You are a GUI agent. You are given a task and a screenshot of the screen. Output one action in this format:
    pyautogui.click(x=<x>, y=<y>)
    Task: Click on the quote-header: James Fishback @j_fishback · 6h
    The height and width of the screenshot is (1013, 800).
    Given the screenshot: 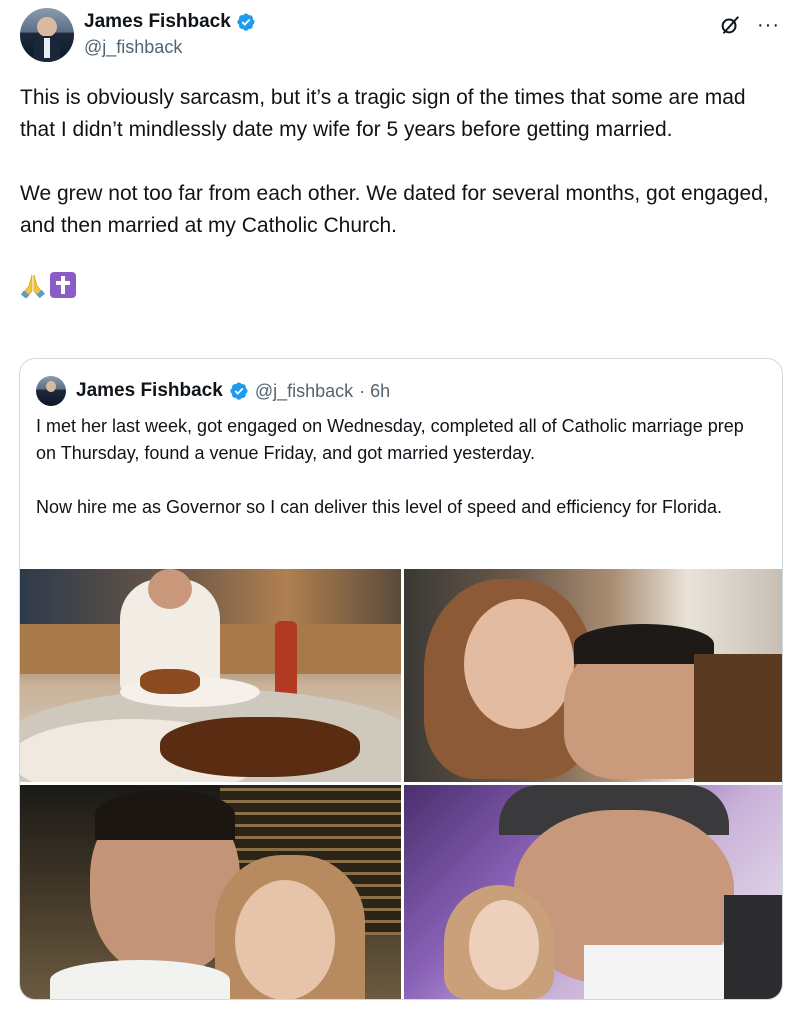 What is the action you would take?
    pyautogui.click(x=213, y=391)
    